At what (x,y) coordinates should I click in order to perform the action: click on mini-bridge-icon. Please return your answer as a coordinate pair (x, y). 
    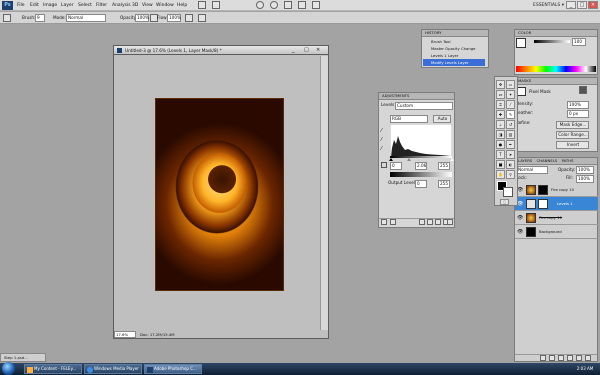
    Looking at the image, I should click on (216, 5).